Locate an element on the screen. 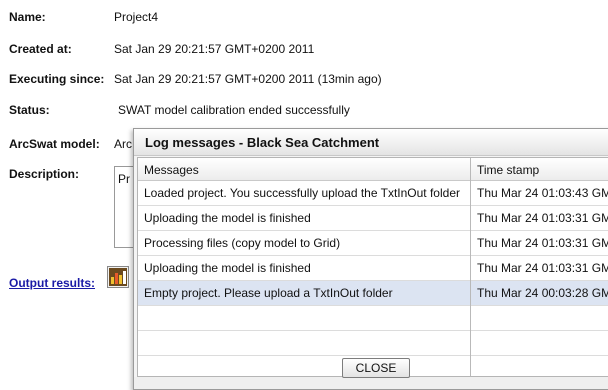  status-label: Status: is located at coordinates (29, 110).